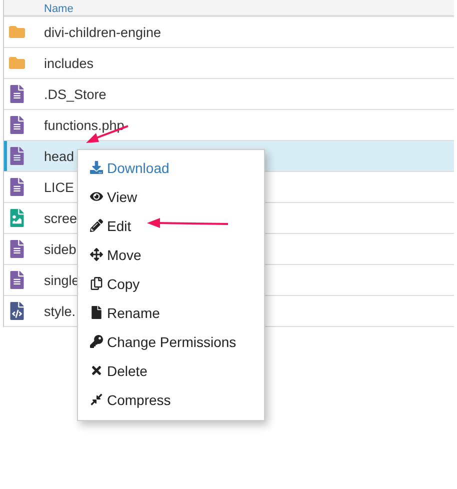 The image size is (457, 489). What do you see at coordinates (59, 187) in the screenshot?
I see `file-name: LICE` at bounding box center [59, 187].